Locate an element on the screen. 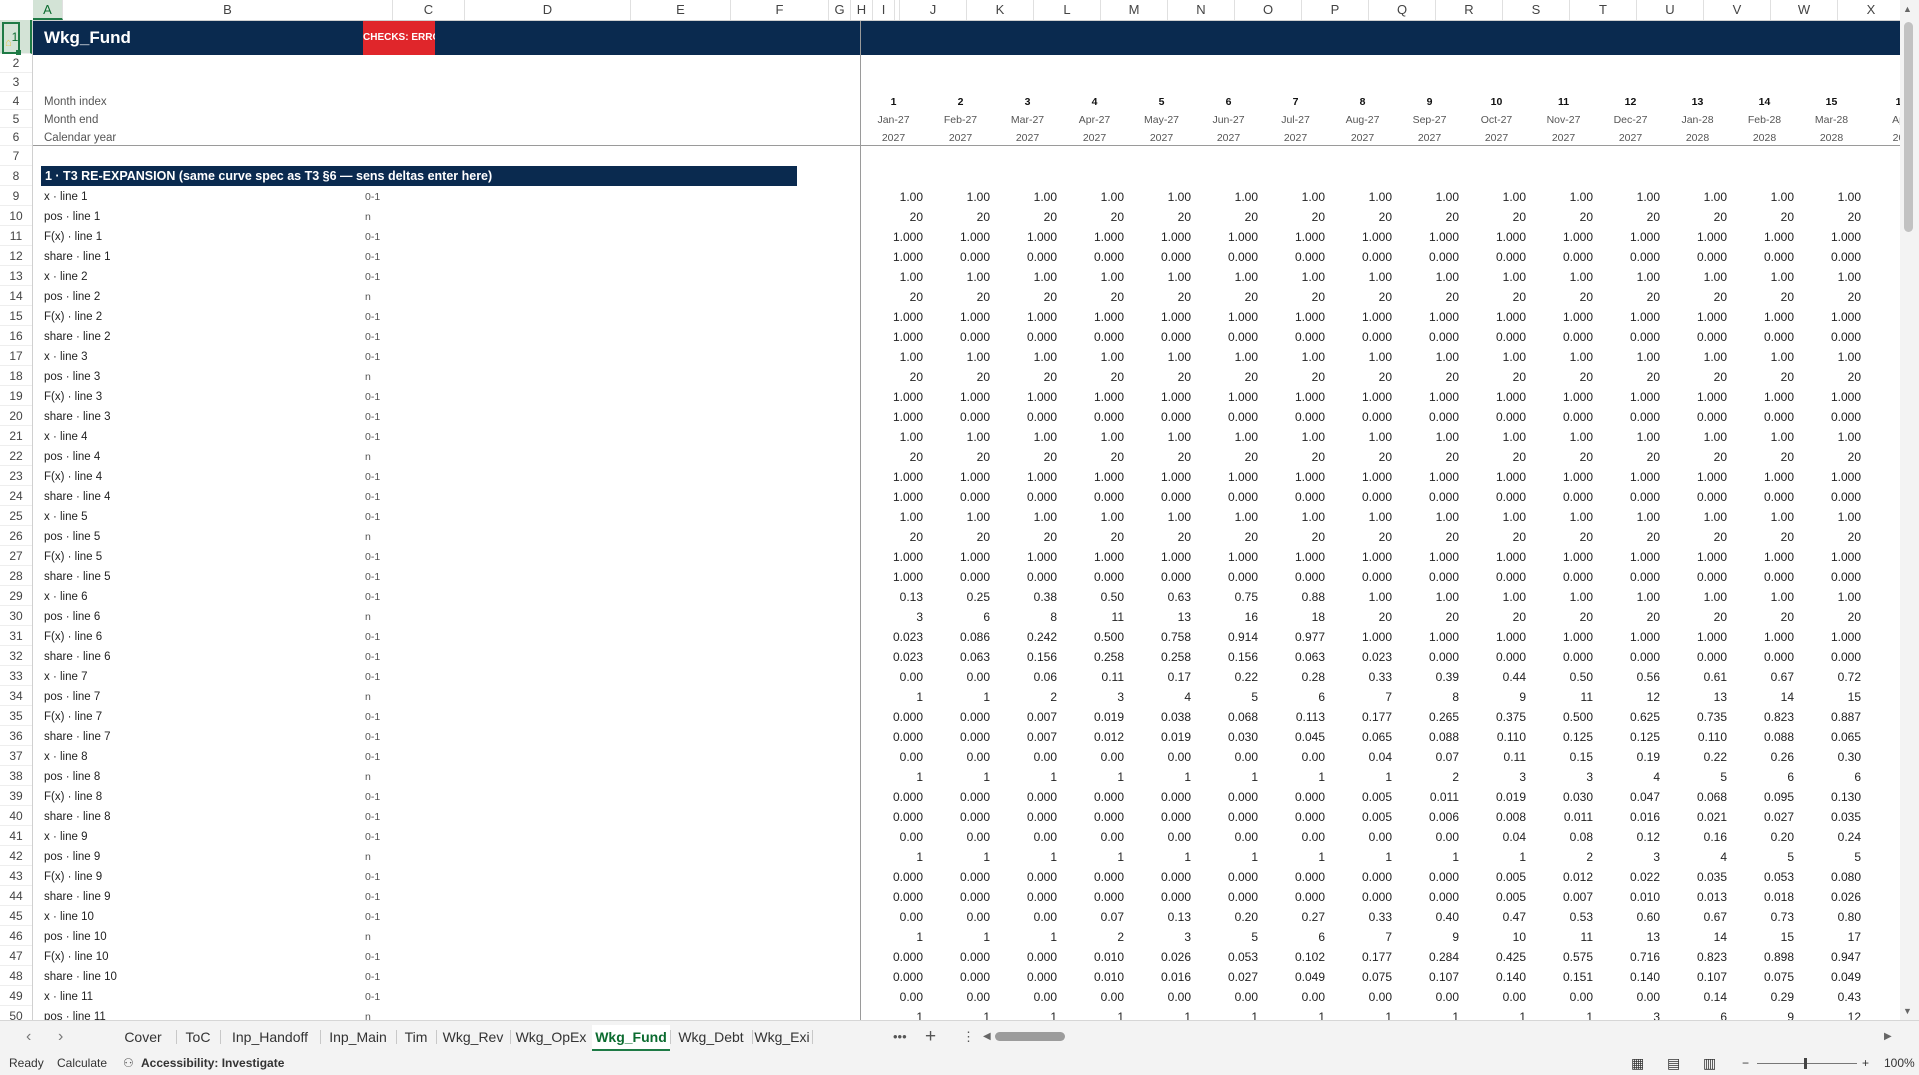  row-header: 31 is located at coordinates (16, 636).